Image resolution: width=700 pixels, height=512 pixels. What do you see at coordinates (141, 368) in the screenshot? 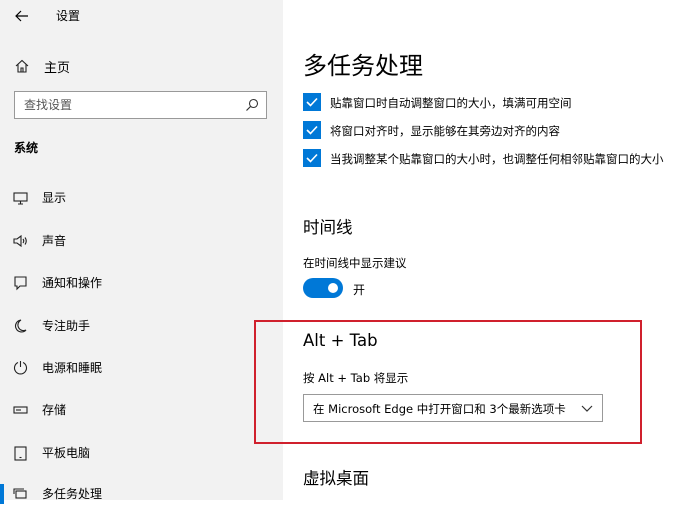
I see `sidebar-item-power-sleep: 电源和睡眠` at bounding box center [141, 368].